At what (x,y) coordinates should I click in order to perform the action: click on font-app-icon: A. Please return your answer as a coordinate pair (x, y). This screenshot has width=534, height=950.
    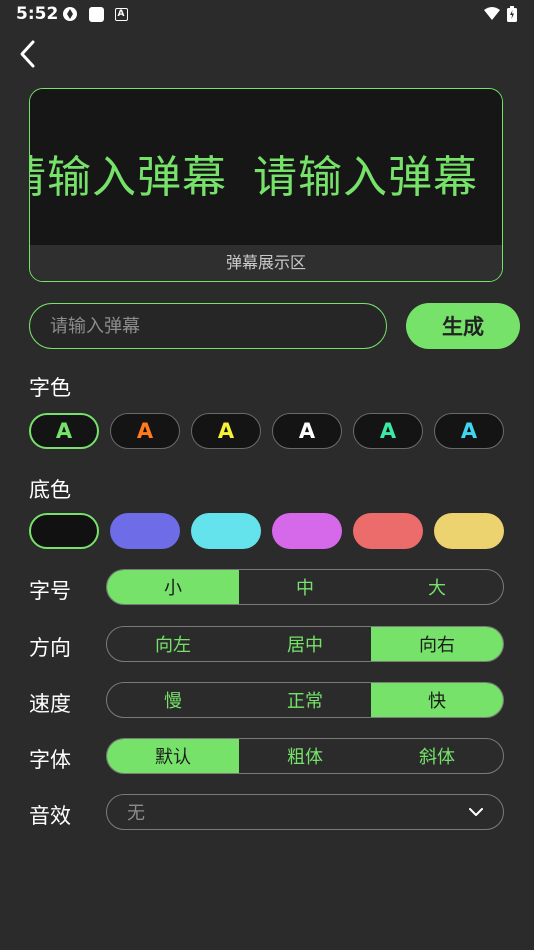
    Looking at the image, I should click on (121, 14).